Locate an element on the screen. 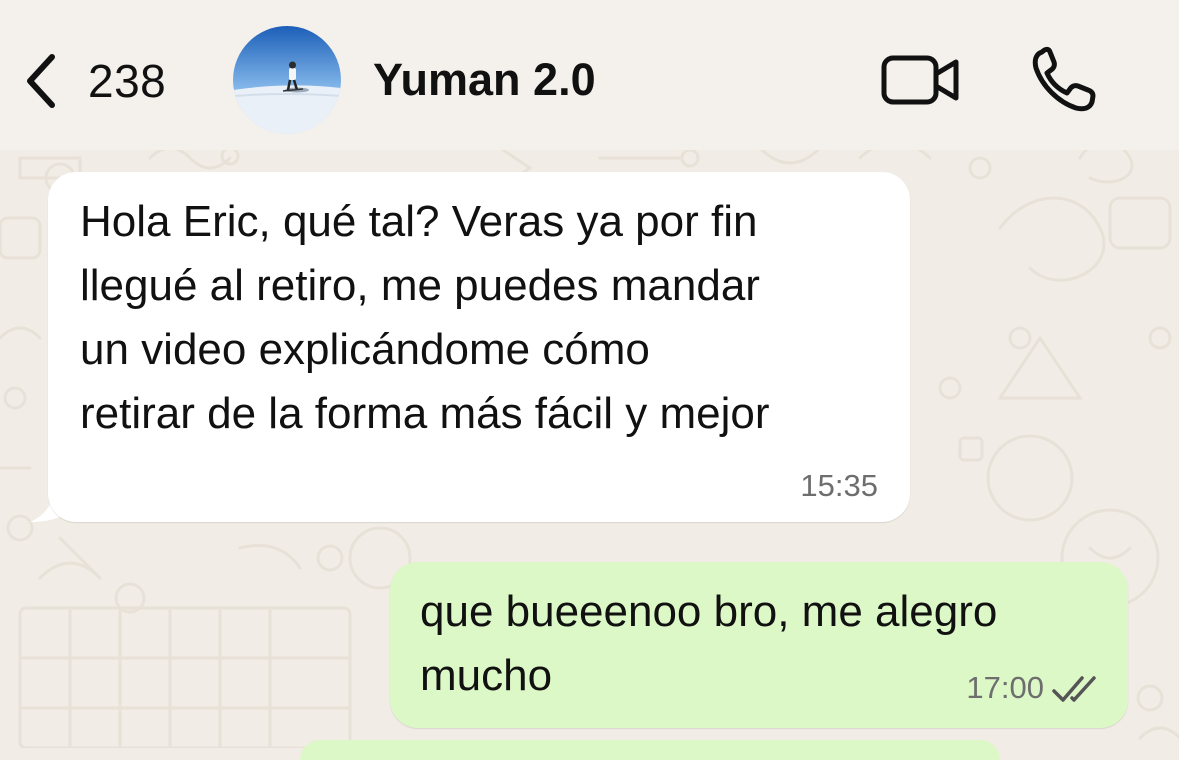  unread-count: 238 is located at coordinates (127, 81).